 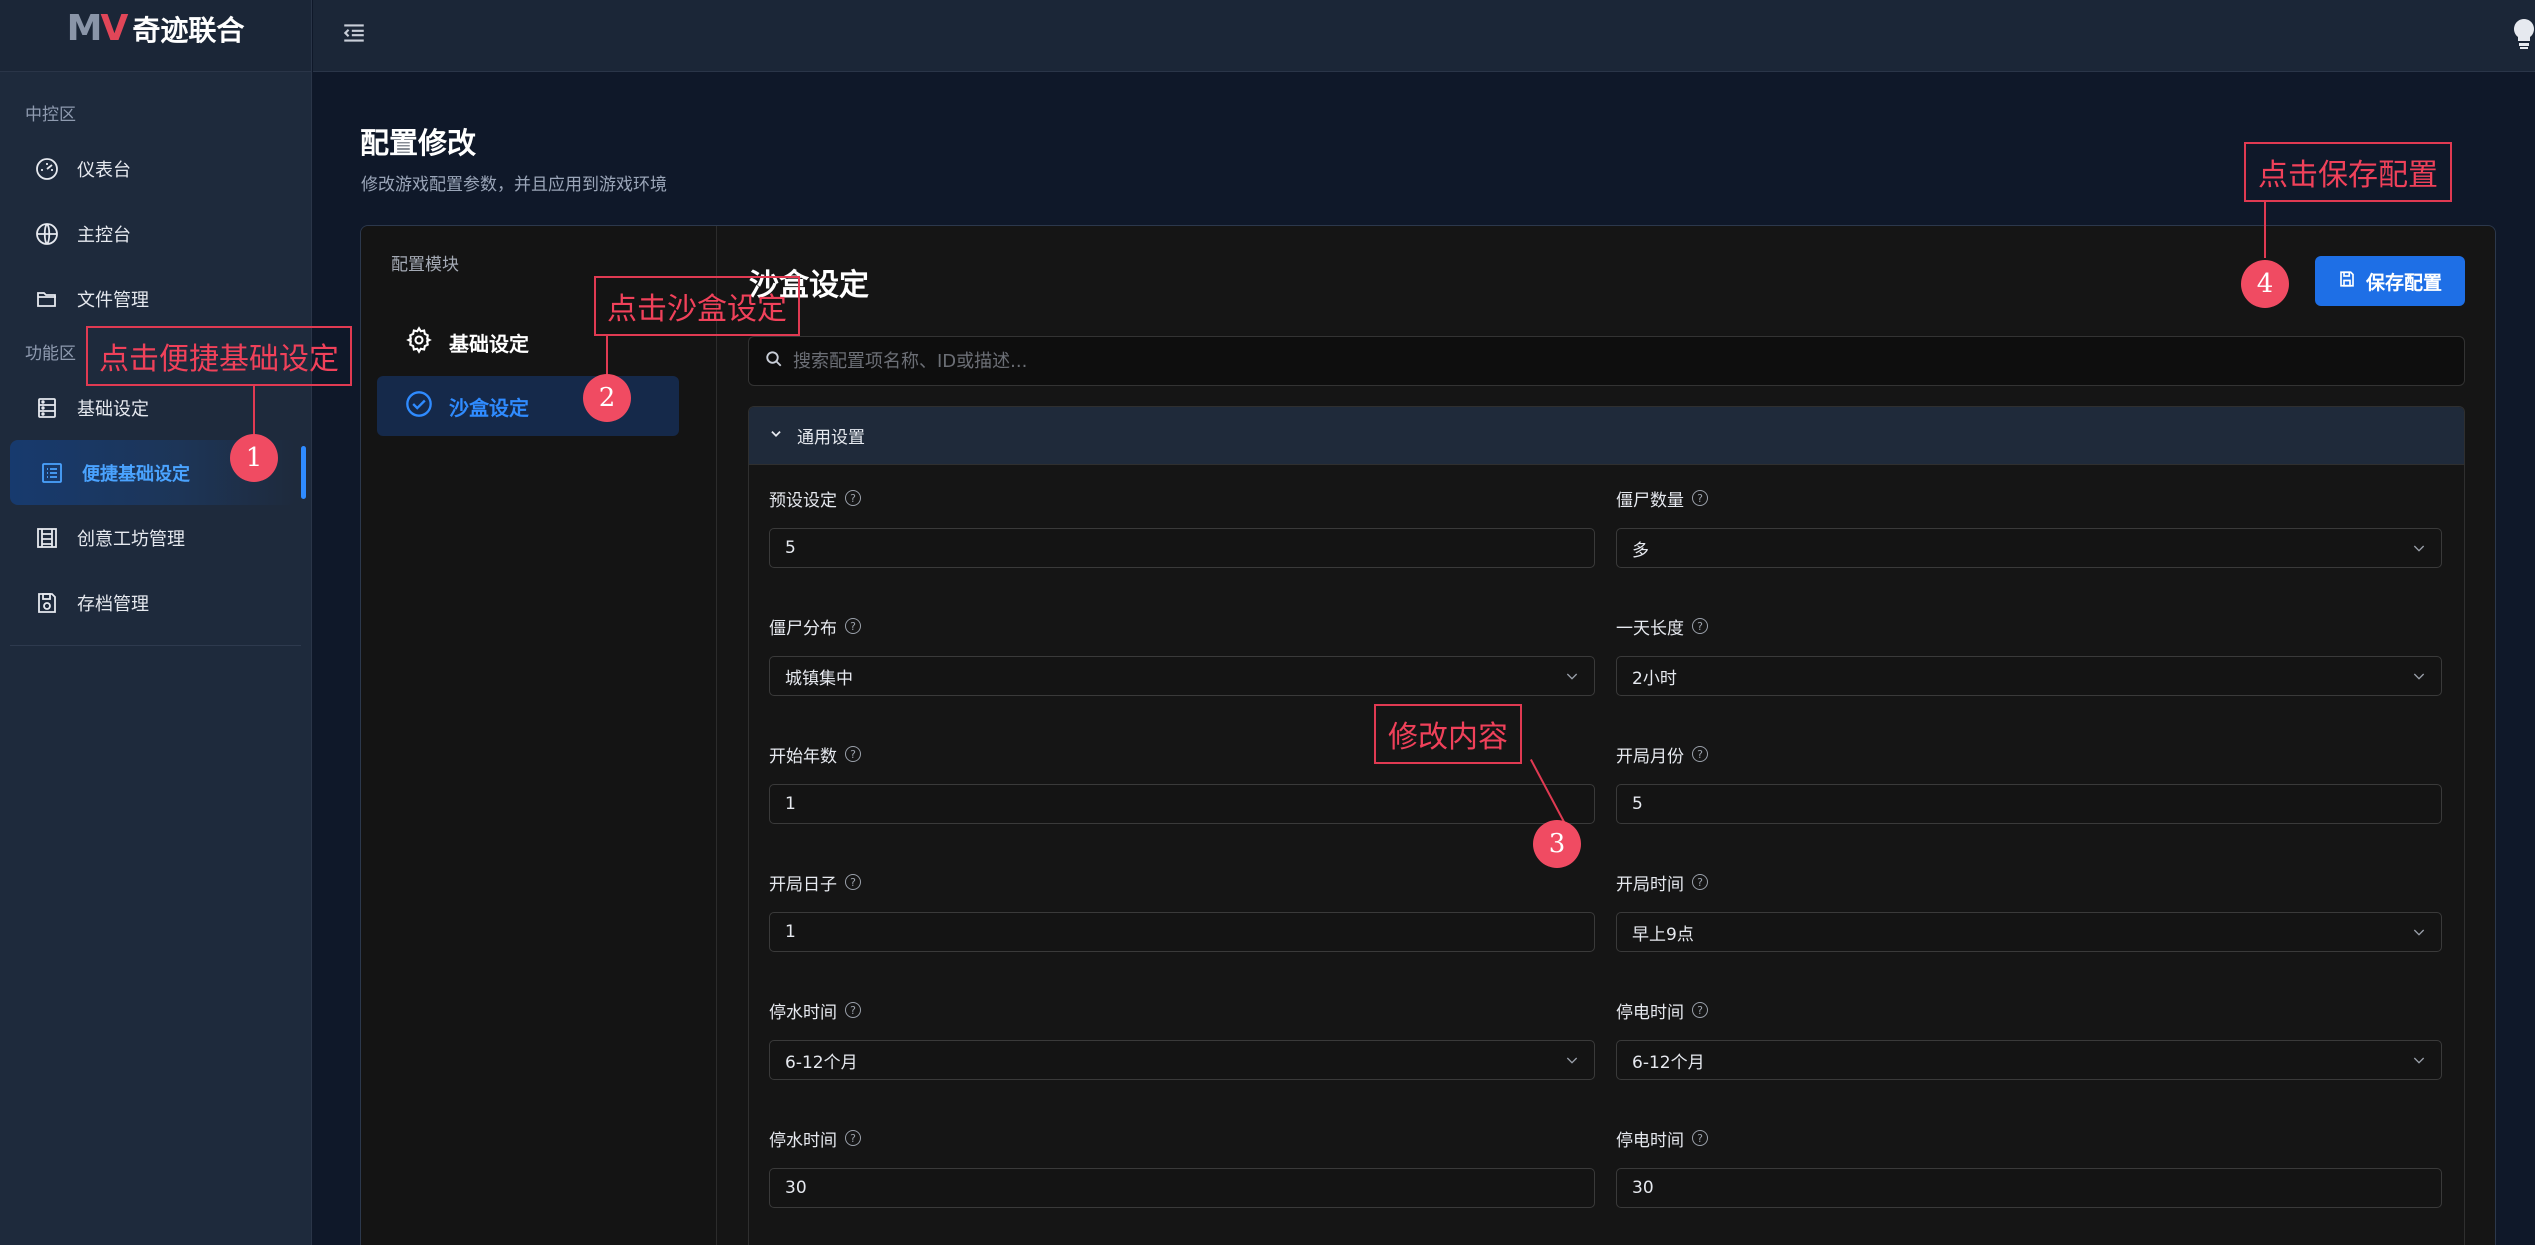 What do you see at coordinates (1663, 934) in the screenshot?
I see `field-value: 早上9点` at bounding box center [1663, 934].